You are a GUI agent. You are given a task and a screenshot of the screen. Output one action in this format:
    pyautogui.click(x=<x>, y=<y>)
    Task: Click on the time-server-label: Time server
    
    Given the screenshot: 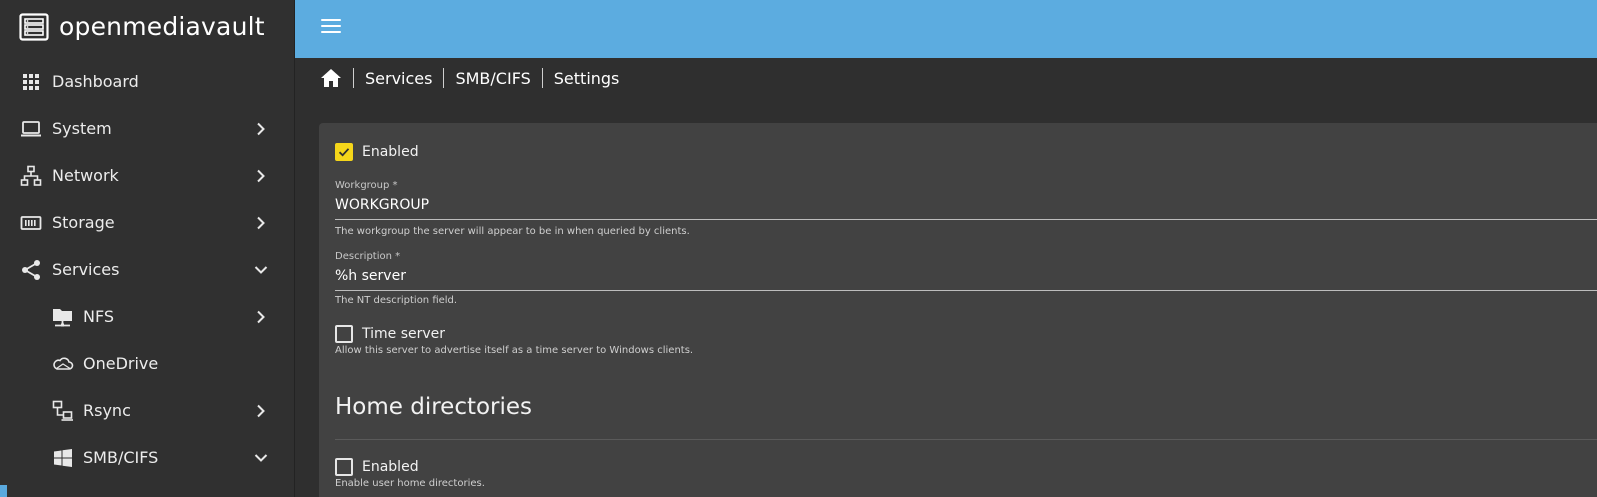 What is the action you would take?
    pyautogui.click(x=404, y=334)
    